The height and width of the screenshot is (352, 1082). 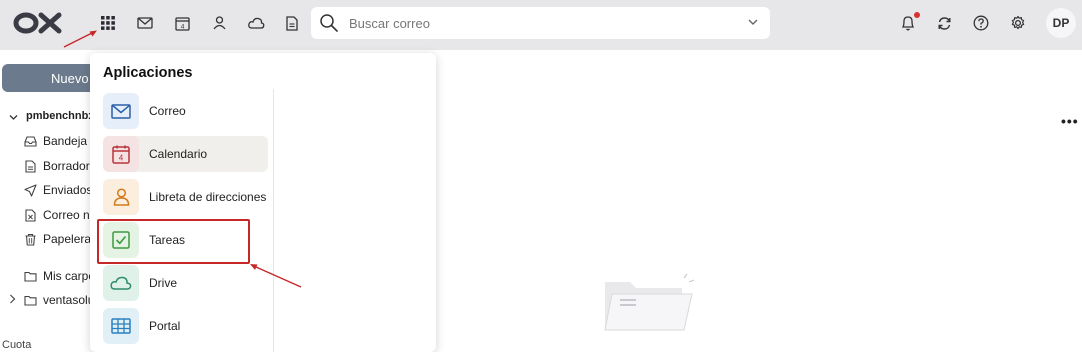 I want to click on refresh-icon, so click(x=944, y=23).